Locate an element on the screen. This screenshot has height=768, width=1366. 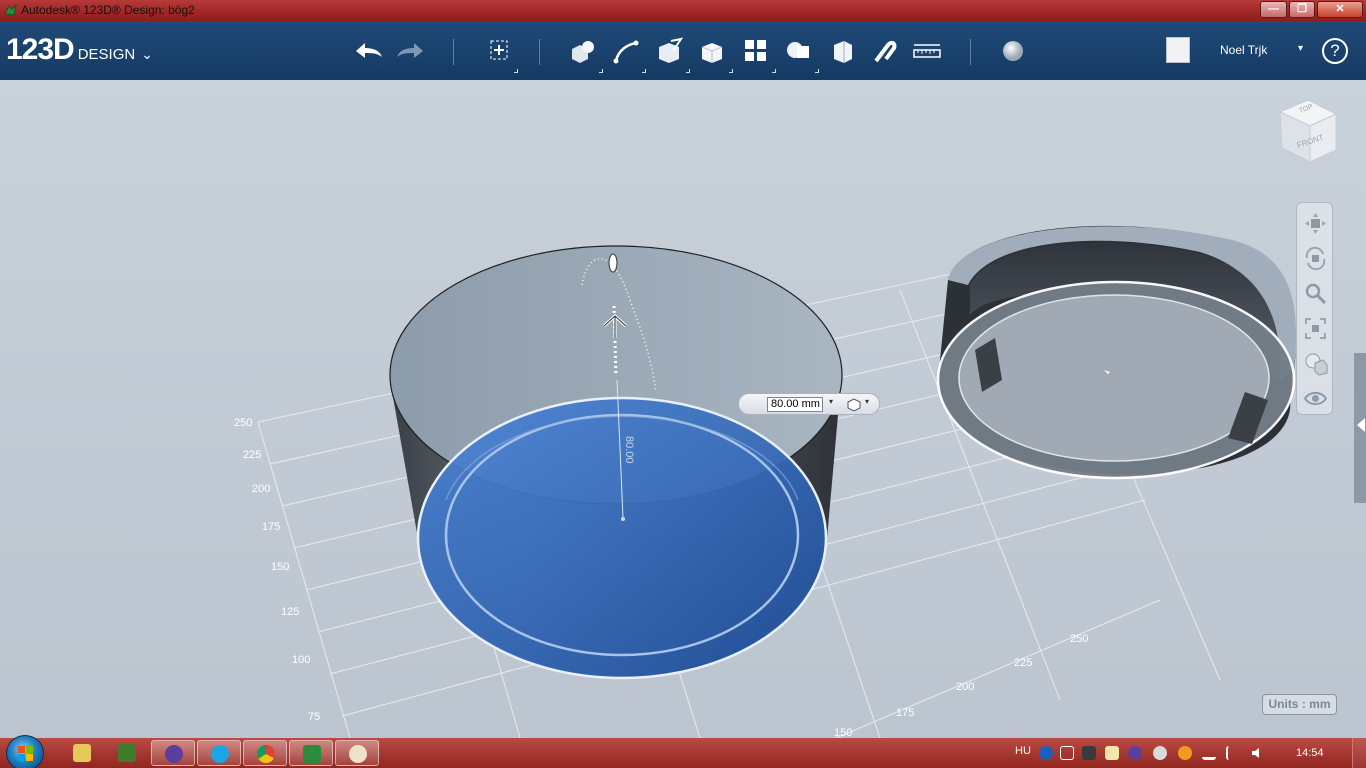
construct-button is located at coordinates (669, 51).